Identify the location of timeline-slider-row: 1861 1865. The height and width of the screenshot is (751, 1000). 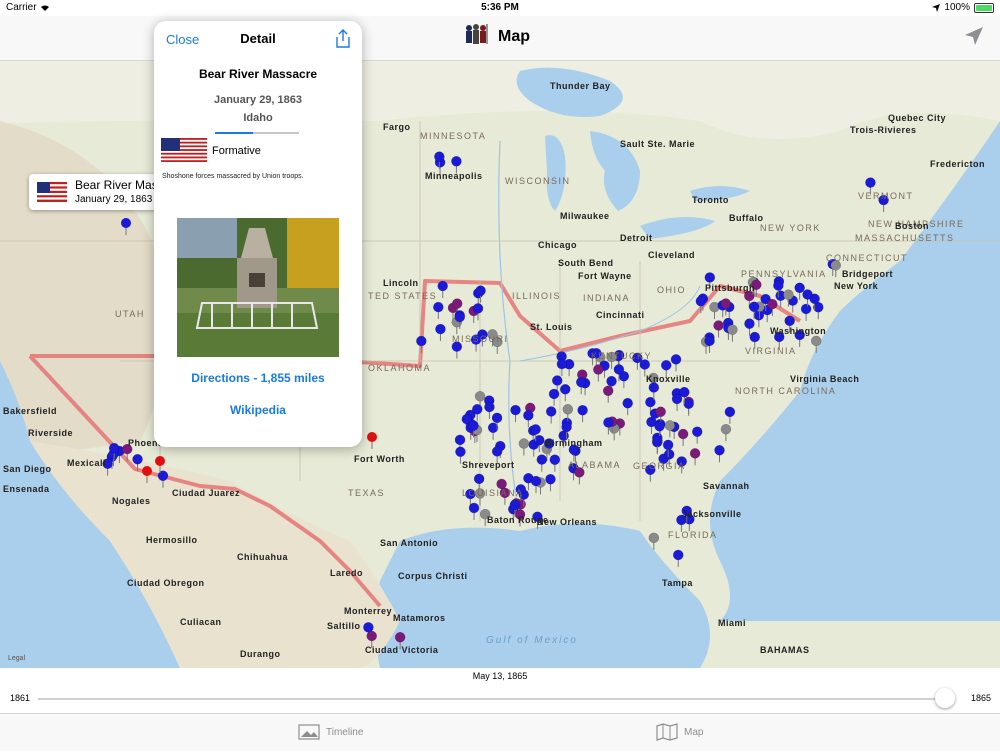
(500, 698).